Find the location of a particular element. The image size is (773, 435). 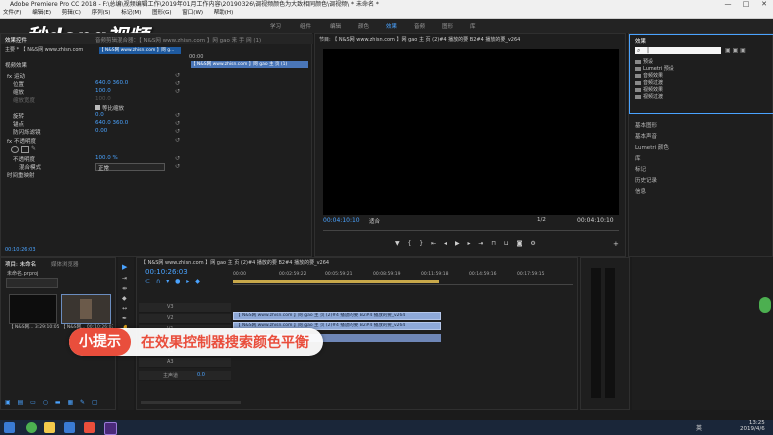

windows-start-icon is located at coordinates (9, 427).